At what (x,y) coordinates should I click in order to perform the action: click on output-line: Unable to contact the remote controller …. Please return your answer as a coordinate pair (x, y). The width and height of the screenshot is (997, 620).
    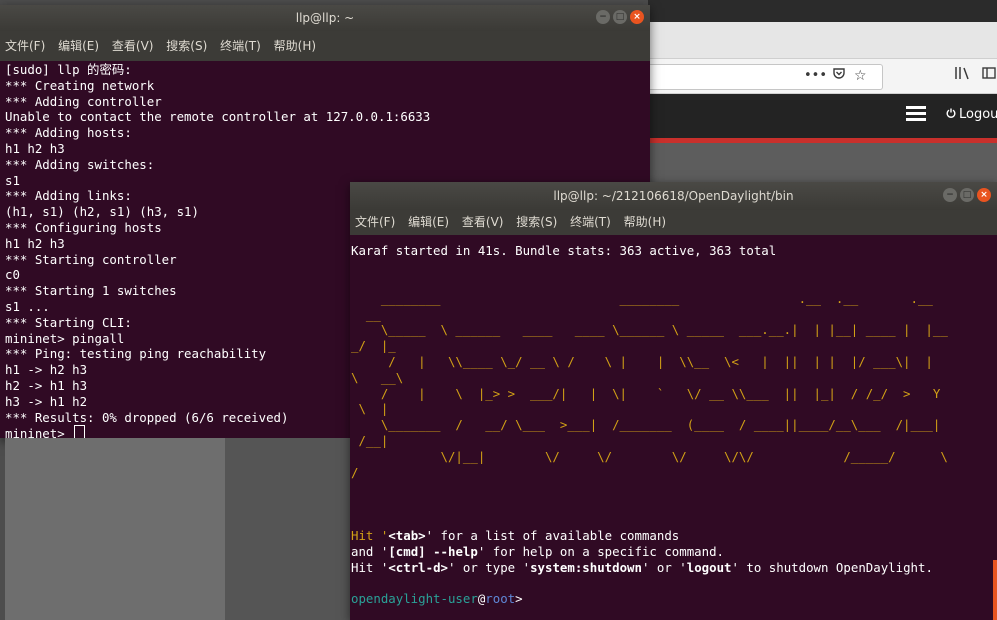
    Looking at the image, I should click on (218, 117).